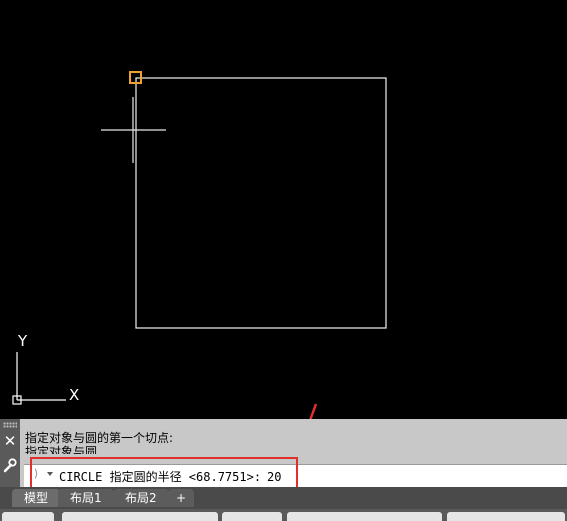 This screenshot has height=521, width=567. I want to click on close-icon: ✕, so click(10, 441).